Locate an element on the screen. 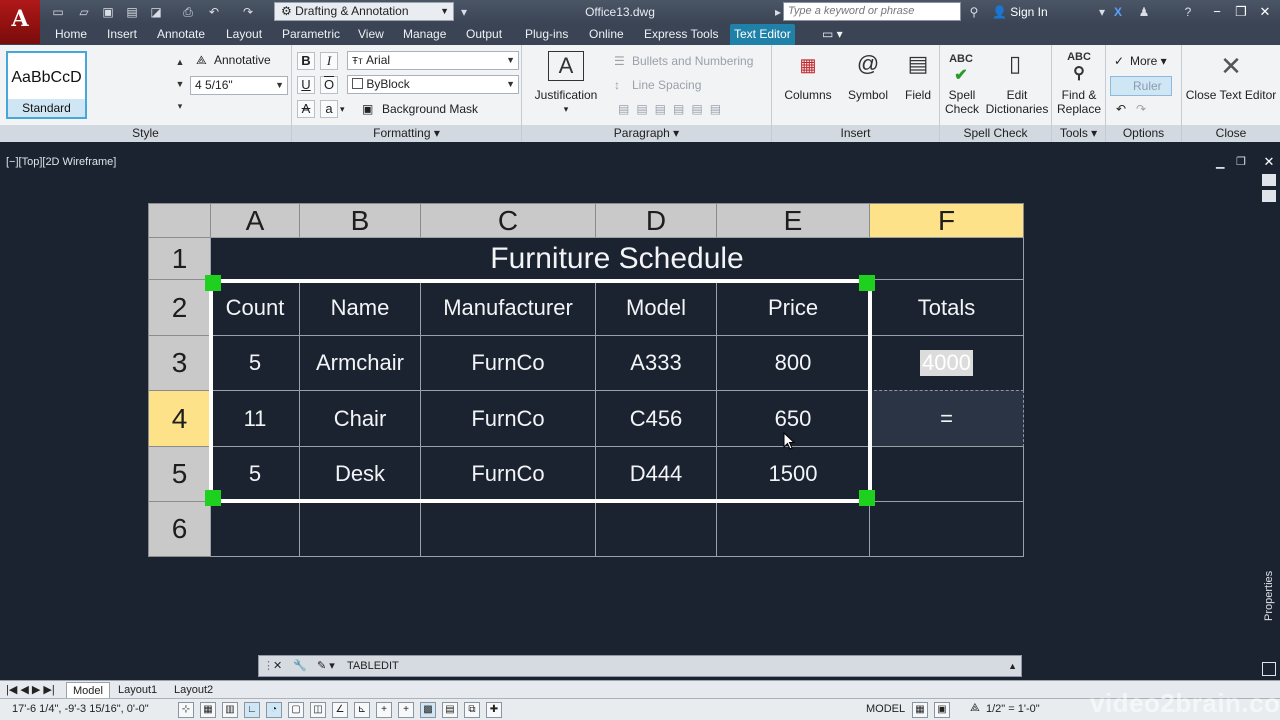 The height and width of the screenshot is (720, 1280). row-header-1: 1 is located at coordinates (179, 258).